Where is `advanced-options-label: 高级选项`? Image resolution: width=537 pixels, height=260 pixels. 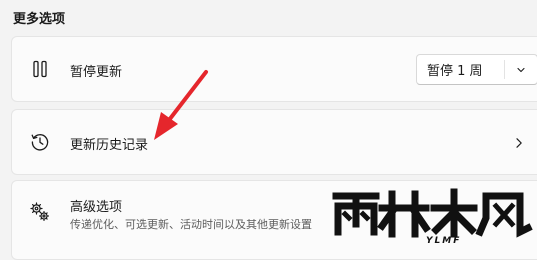 advanced-options-label: 高级选项 is located at coordinates (96, 207).